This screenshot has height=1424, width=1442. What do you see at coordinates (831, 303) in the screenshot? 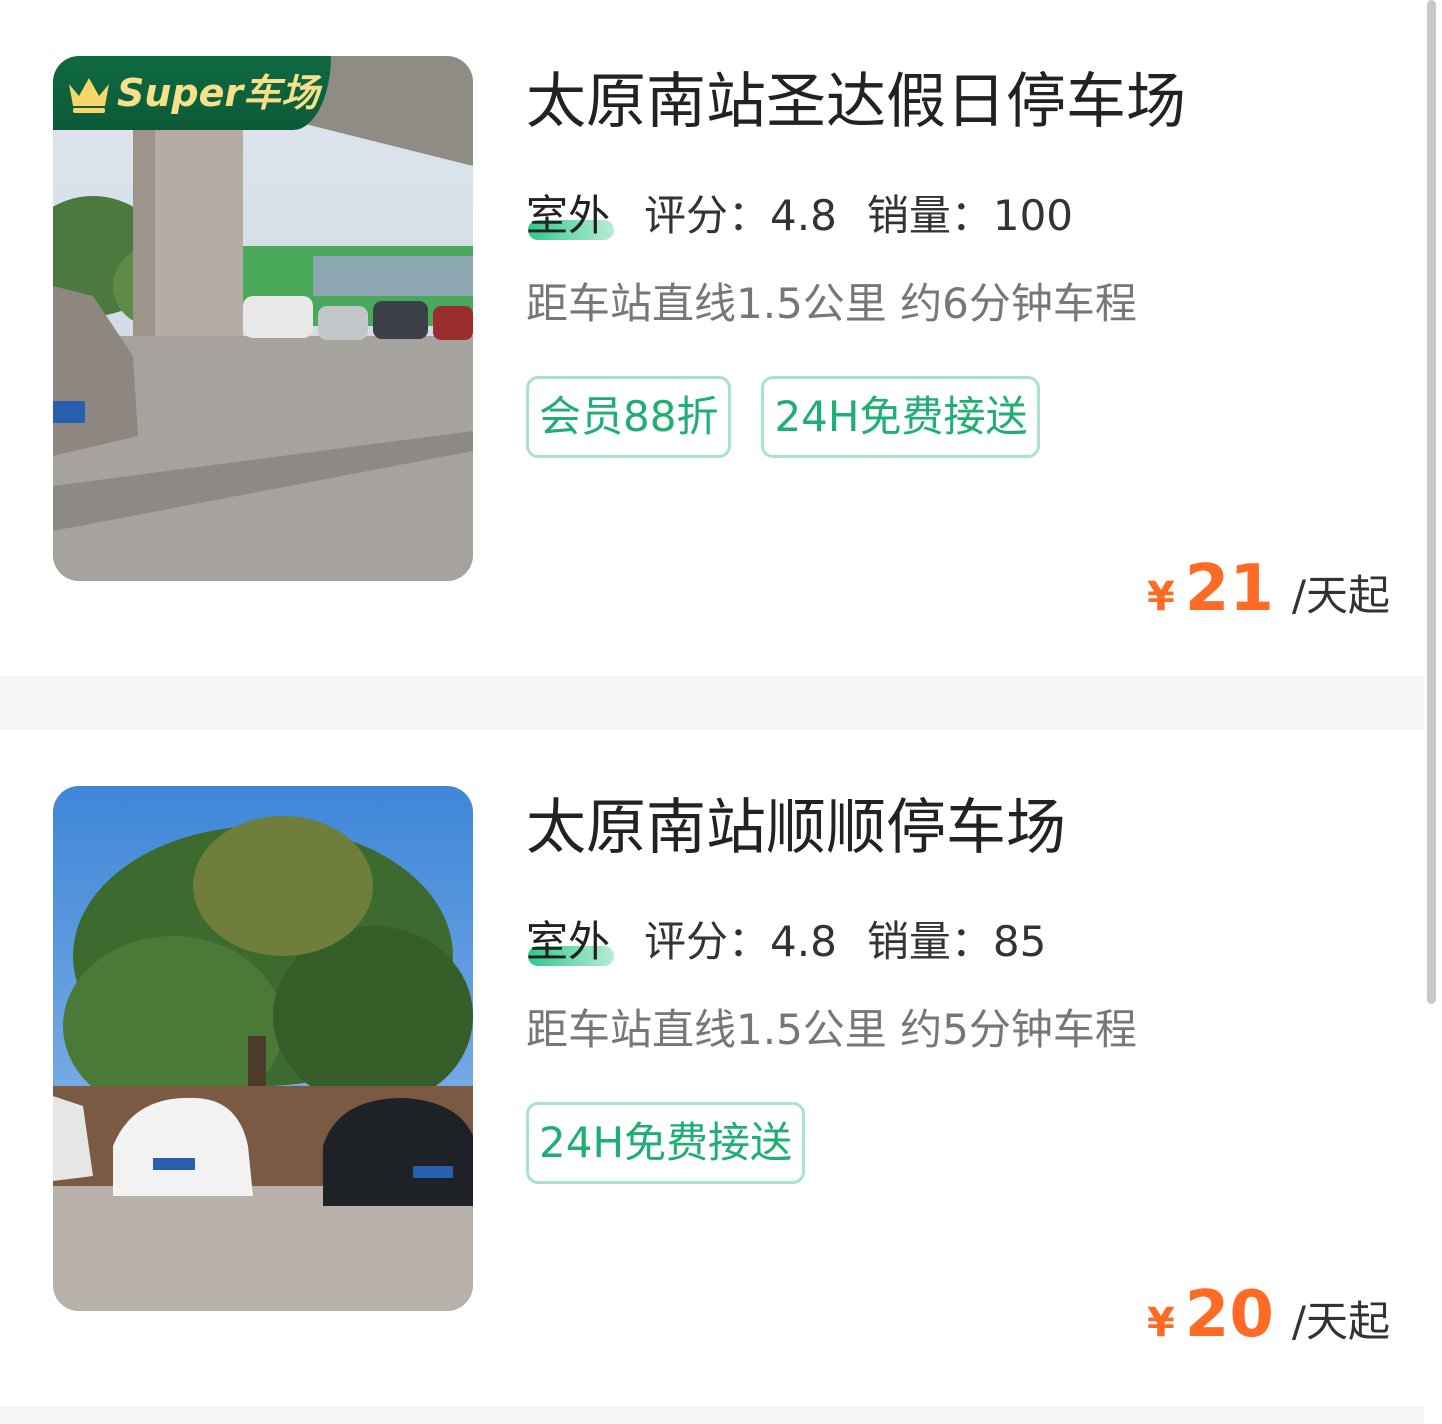
I see `distance-info: 距车站直线1.5公里 约6分钟车程` at bounding box center [831, 303].